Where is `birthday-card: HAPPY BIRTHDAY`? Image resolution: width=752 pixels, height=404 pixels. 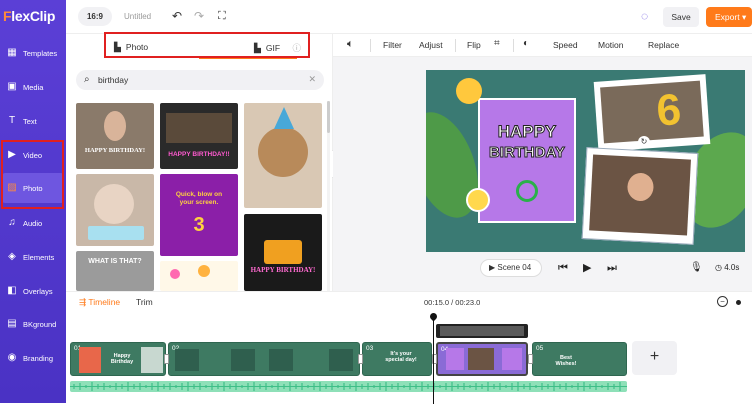 birthday-card: HAPPY BIRTHDAY is located at coordinates (527, 160).